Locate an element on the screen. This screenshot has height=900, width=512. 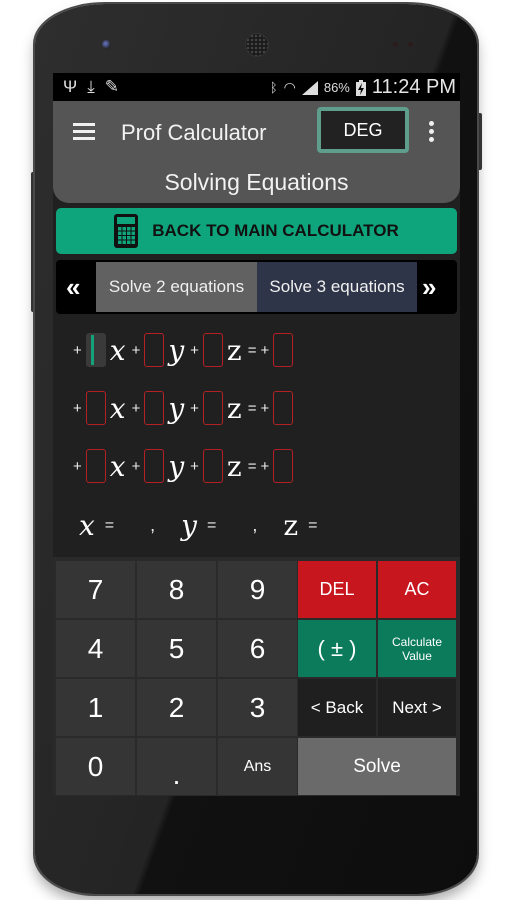
key-9: 9 is located at coordinates (257, 589).